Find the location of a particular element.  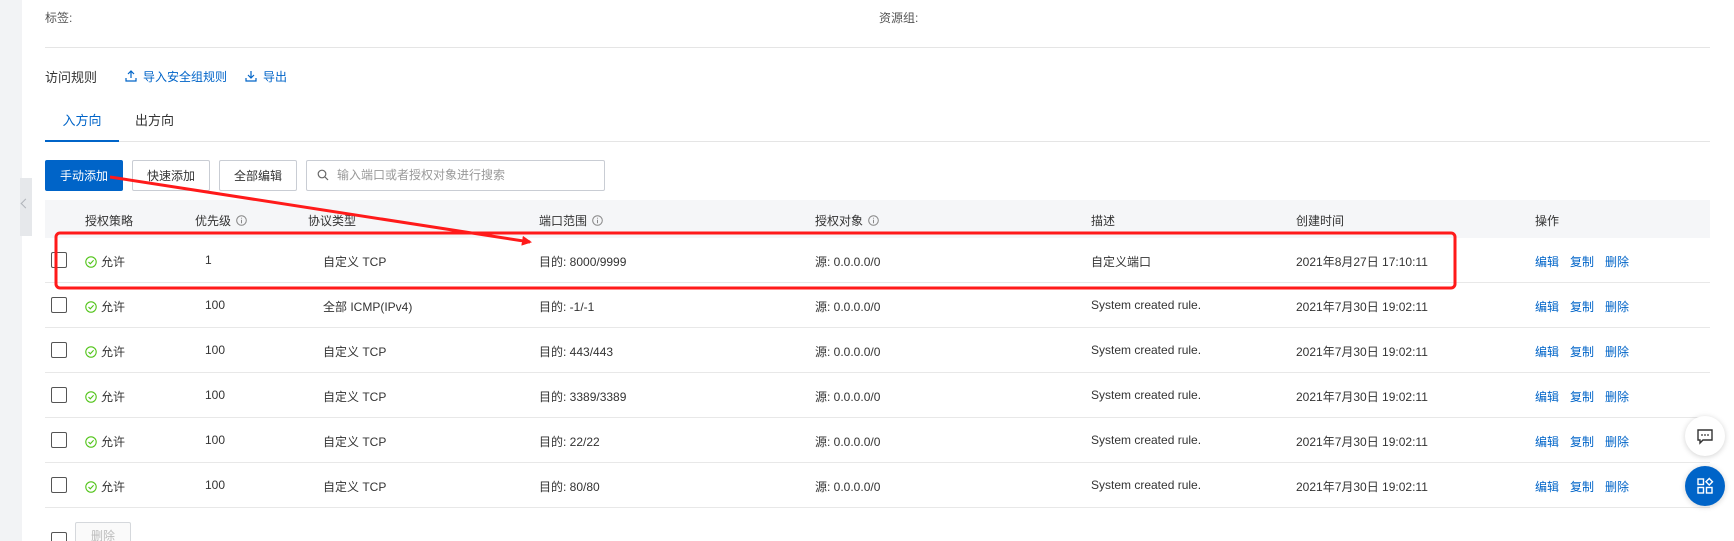

cell-protocol: 全部 ICMP(IPv4) is located at coordinates (368, 307).